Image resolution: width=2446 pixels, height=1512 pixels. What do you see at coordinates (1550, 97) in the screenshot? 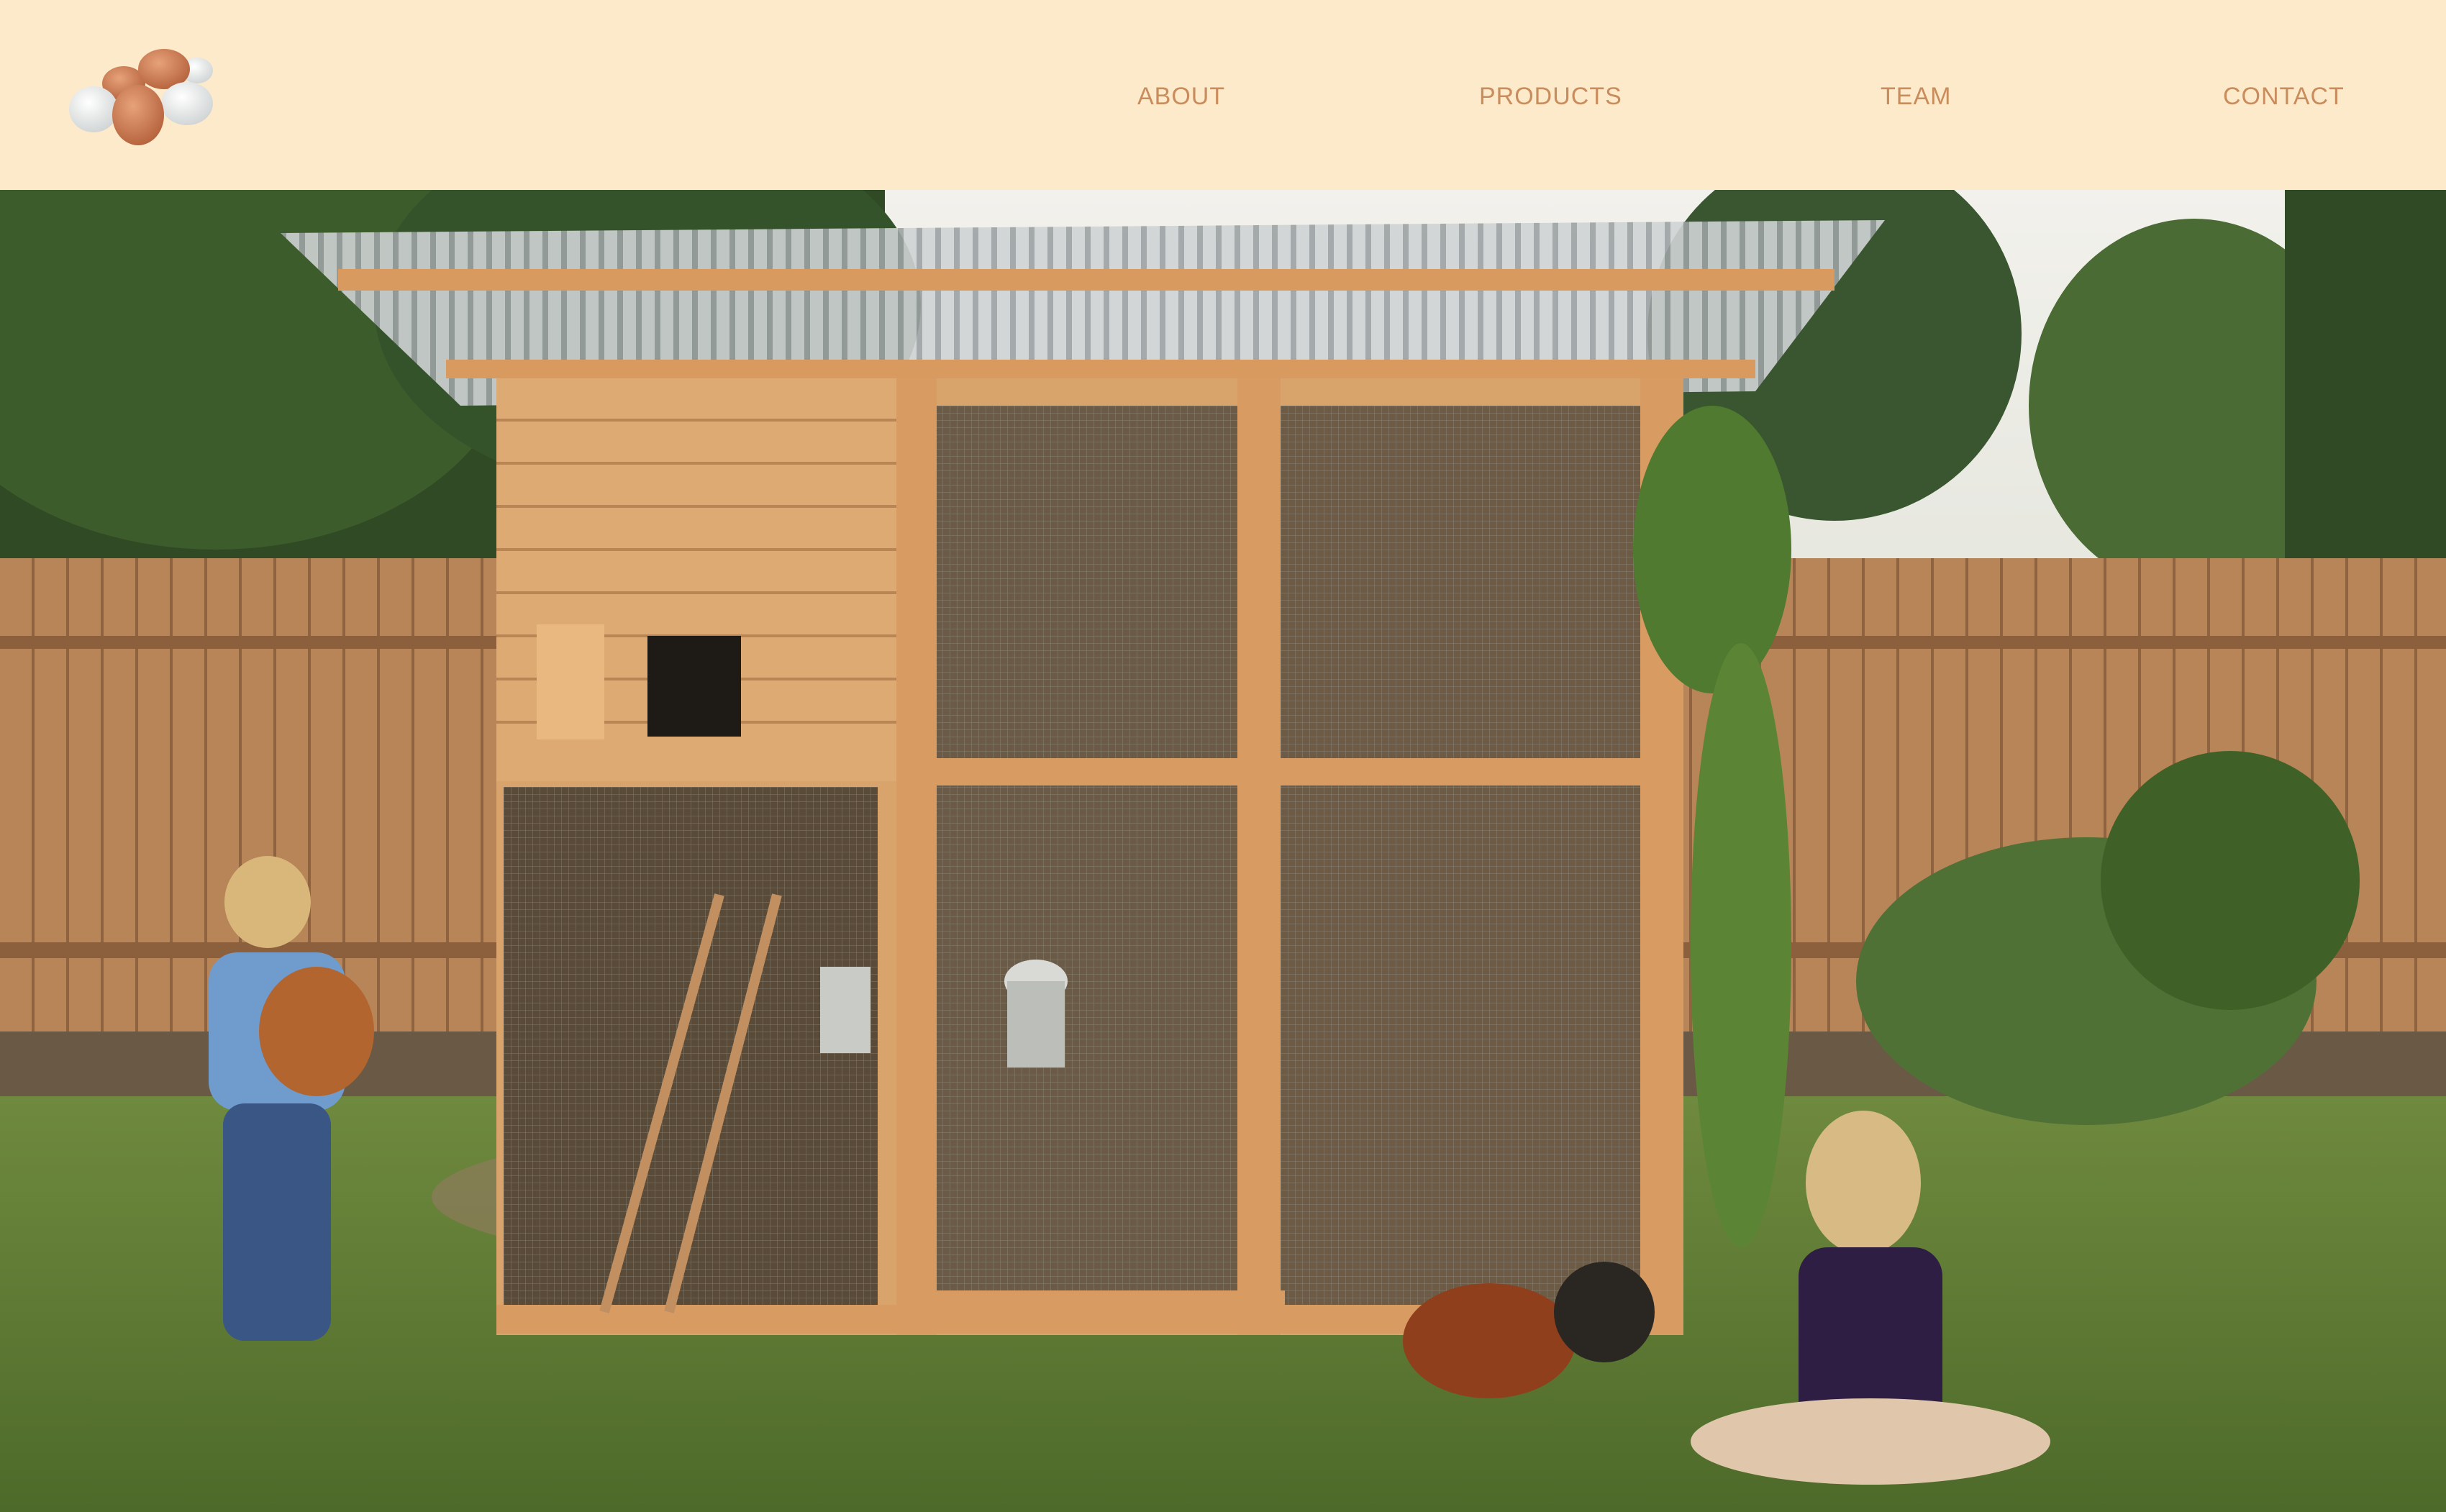
I see `nav-products-link: PRODUCTS` at bounding box center [1550, 97].